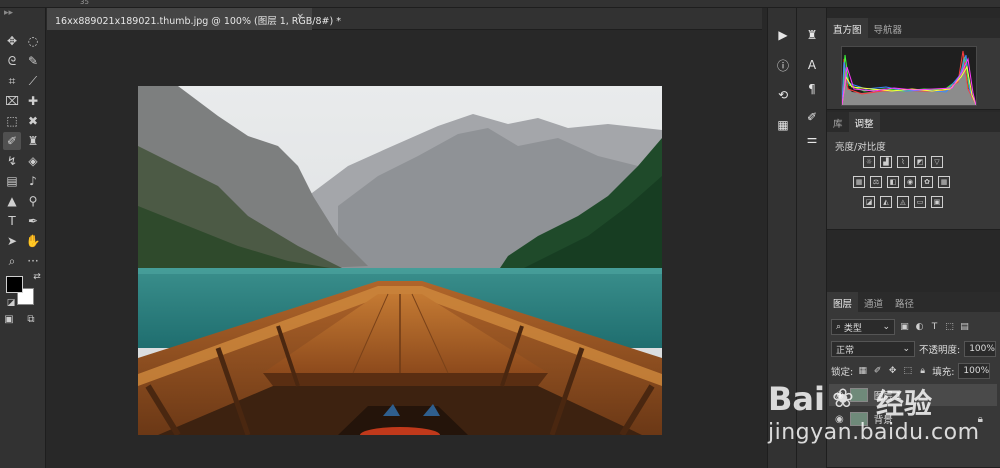  I want to click on blur-tool-icon: ♪, so click(33, 181).